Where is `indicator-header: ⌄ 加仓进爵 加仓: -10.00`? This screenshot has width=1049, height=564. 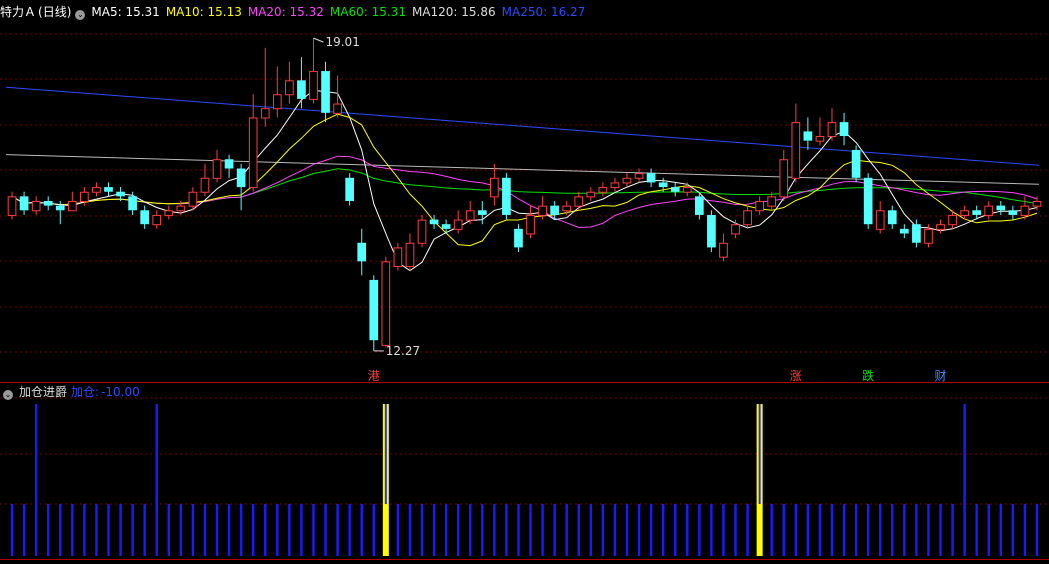
indicator-header: ⌄ 加仓进爵 加仓: -10.00 is located at coordinates (73, 392).